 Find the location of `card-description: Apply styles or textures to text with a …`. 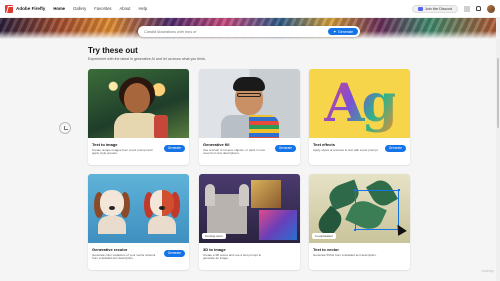

card-description: Apply styles or textures to text with a … is located at coordinates (346, 149).